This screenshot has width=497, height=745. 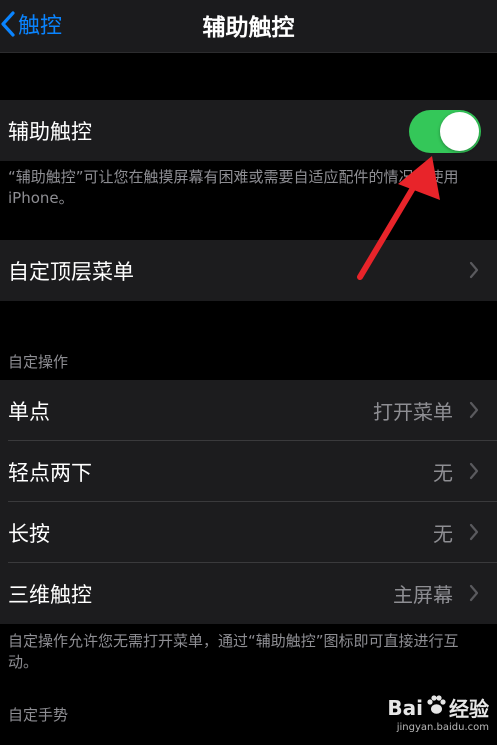 I want to click on baidu-jingyan-watermark: Bai 经验 jingyan.baidu.com, so click(x=438, y=713).